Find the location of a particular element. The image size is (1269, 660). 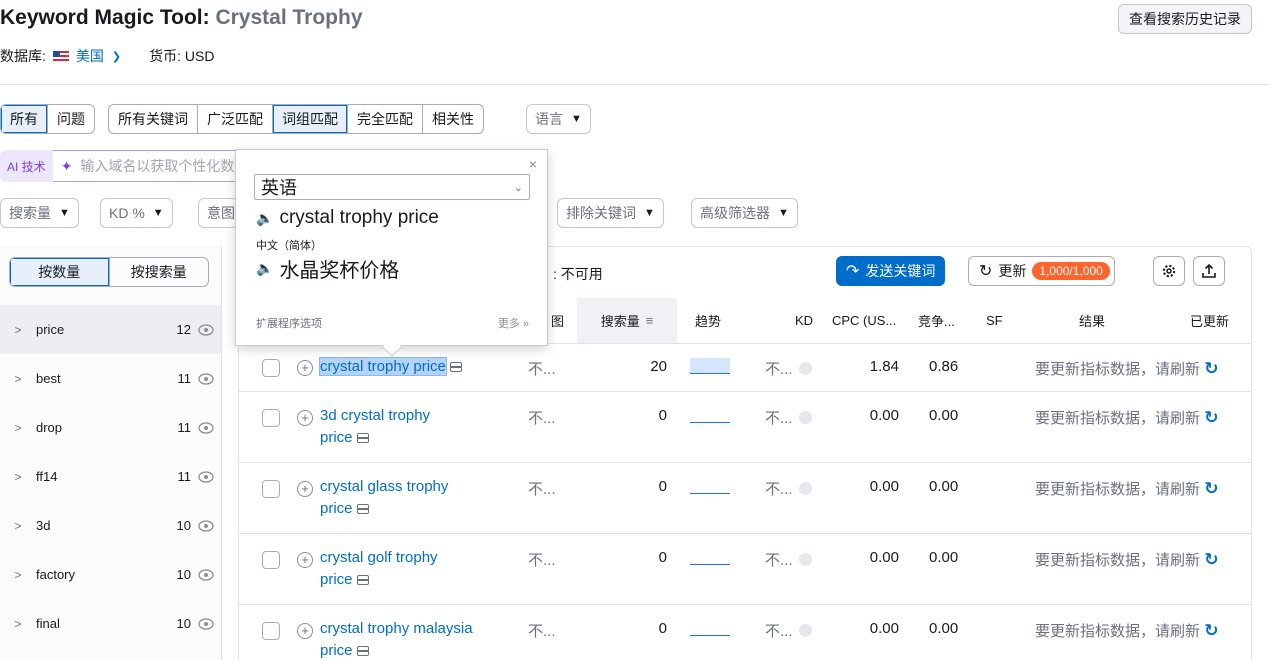

tab-broad-match: 广泛匹配 is located at coordinates (235, 119).